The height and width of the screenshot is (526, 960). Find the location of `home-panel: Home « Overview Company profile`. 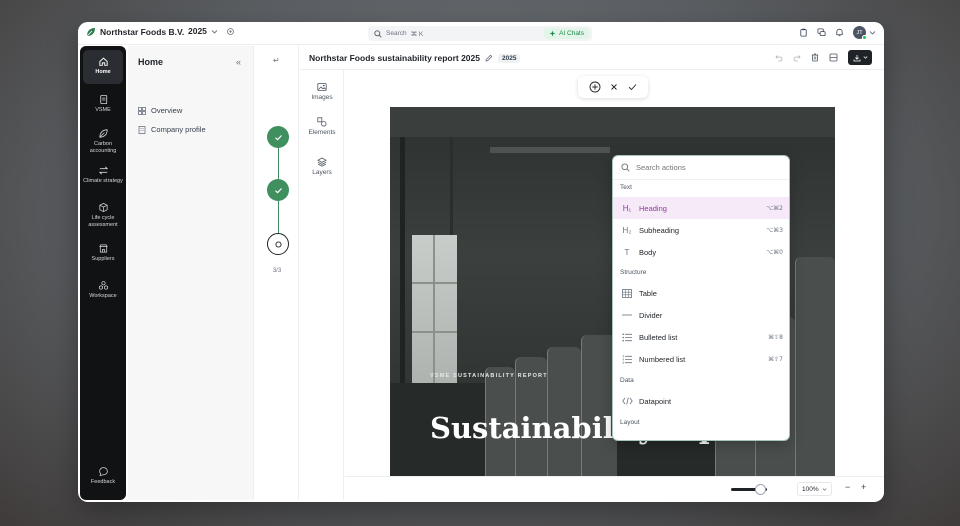

home-panel: Home « Overview Company profile is located at coordinates (191, 273).